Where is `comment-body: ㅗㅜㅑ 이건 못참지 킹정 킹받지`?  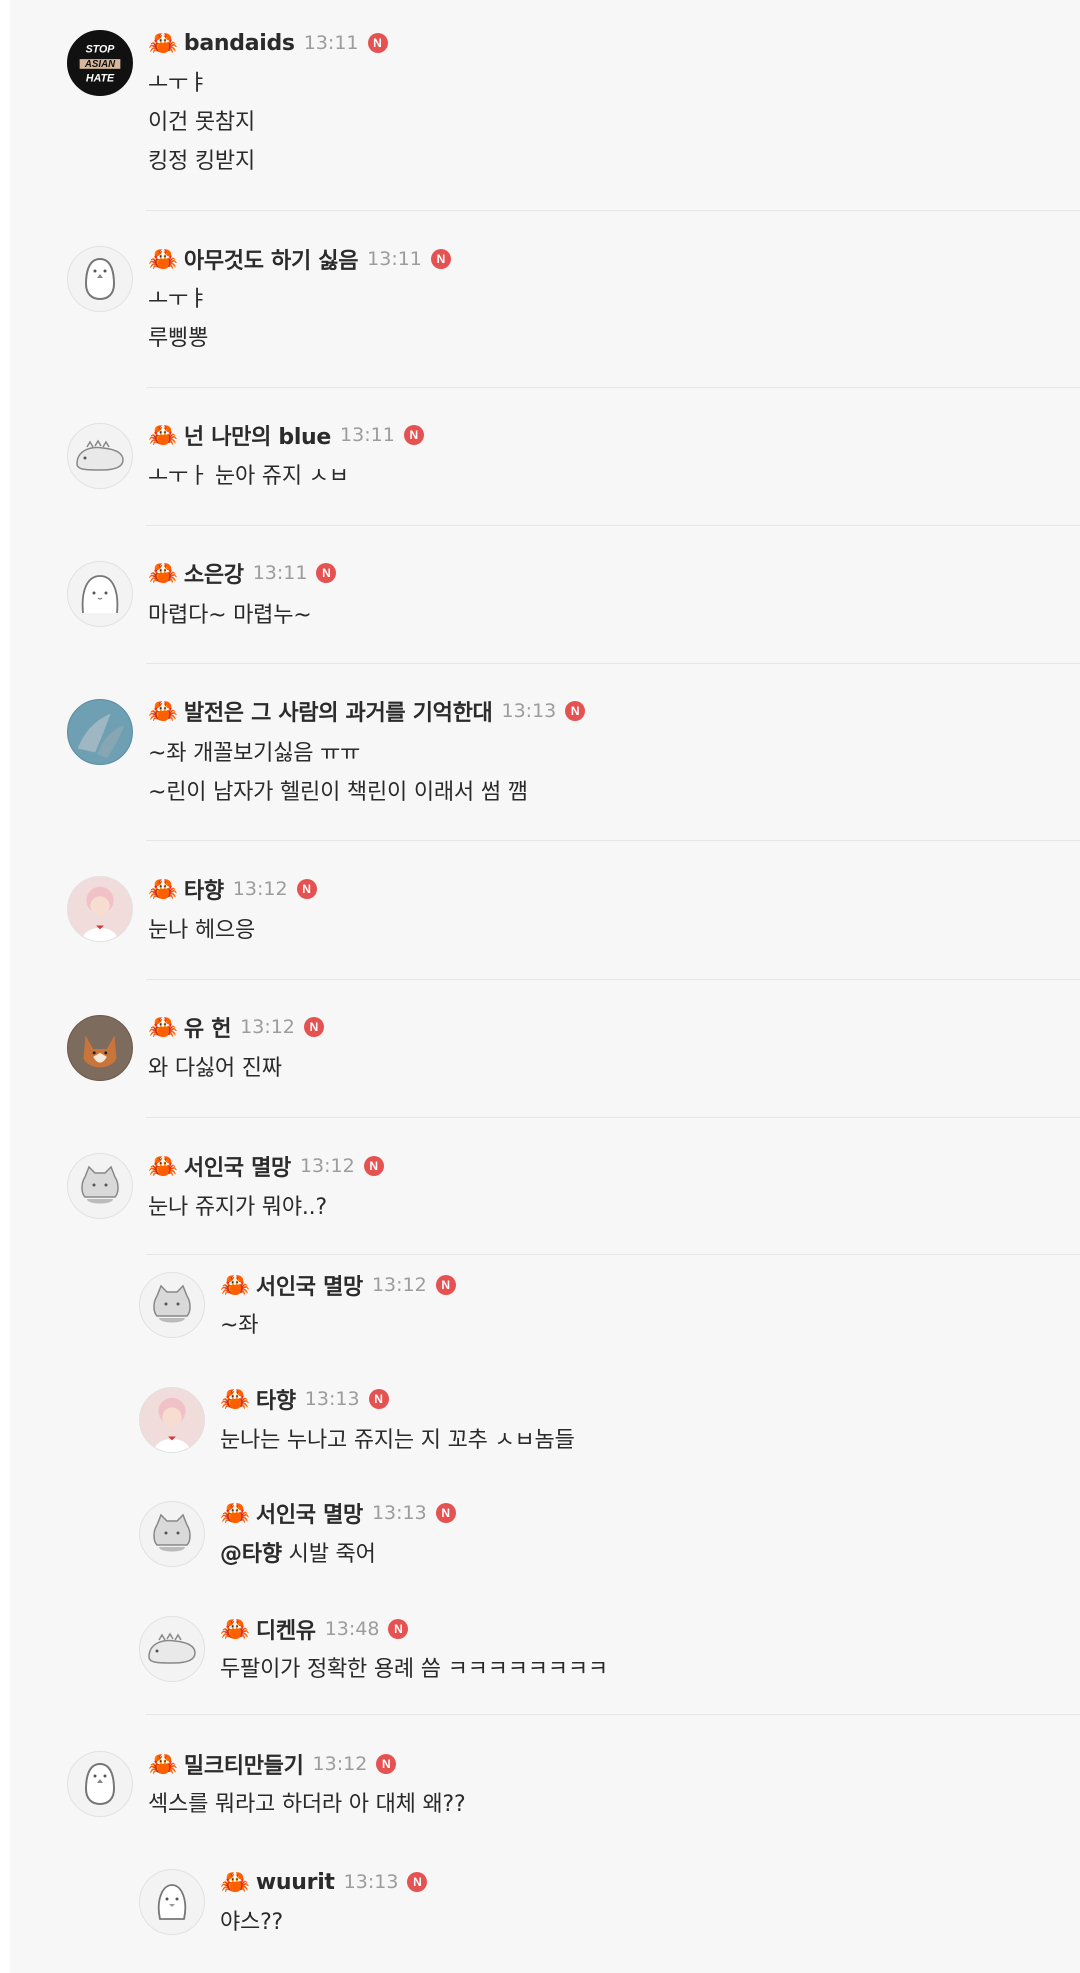
comment-body: ㅗㅜㅑ 이건 못참지 킹정 킹받지 is located at coordinates (201, 122).